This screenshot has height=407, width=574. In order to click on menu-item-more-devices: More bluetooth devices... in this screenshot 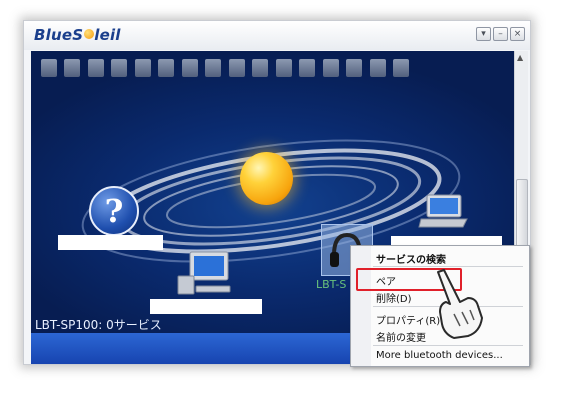, I will do `click(439, 355)`.